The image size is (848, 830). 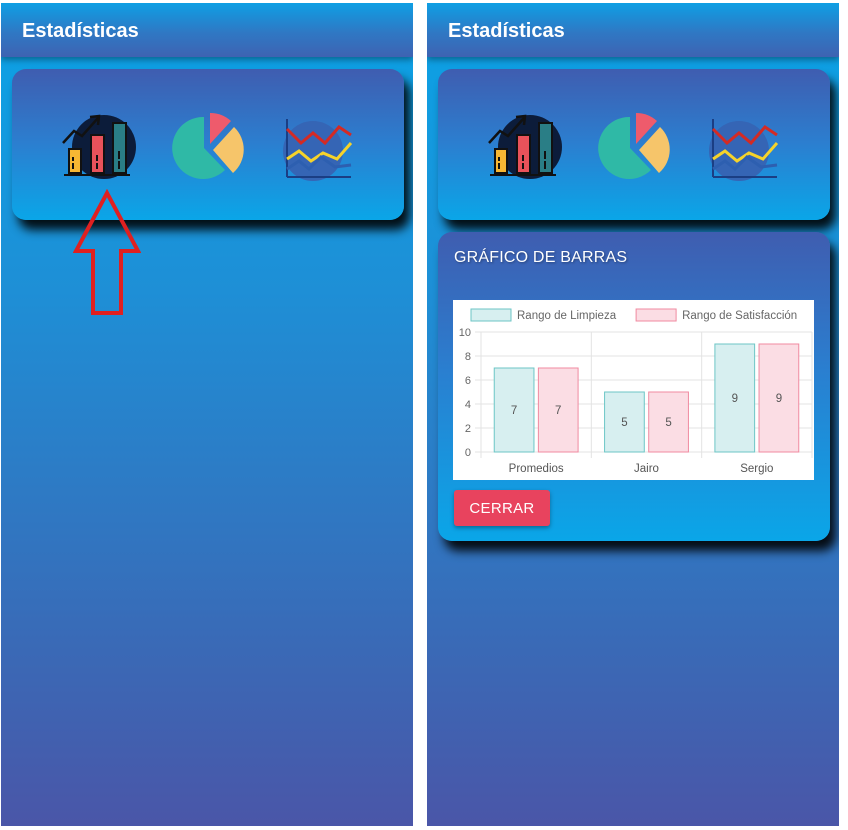 I want to click on up-arrow-pointer, so click(x=107, y=252).